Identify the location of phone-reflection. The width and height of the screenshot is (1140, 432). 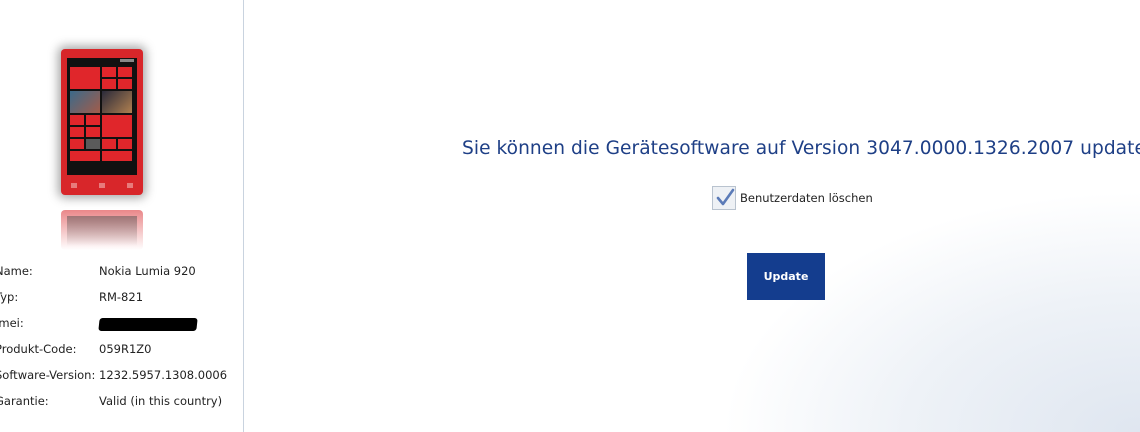
(102, 230).